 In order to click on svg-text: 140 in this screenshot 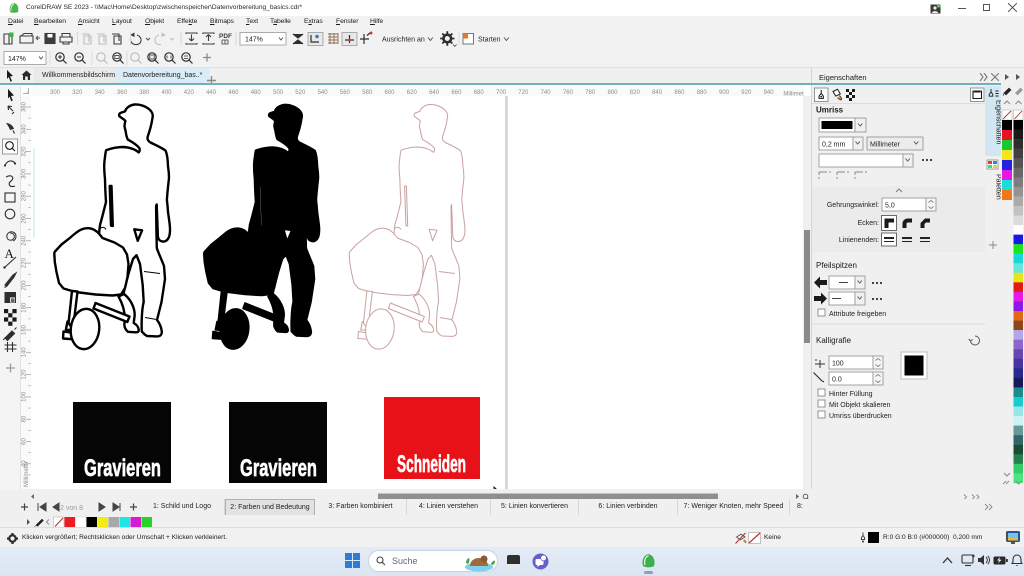, I will do `click(25, 352)`.